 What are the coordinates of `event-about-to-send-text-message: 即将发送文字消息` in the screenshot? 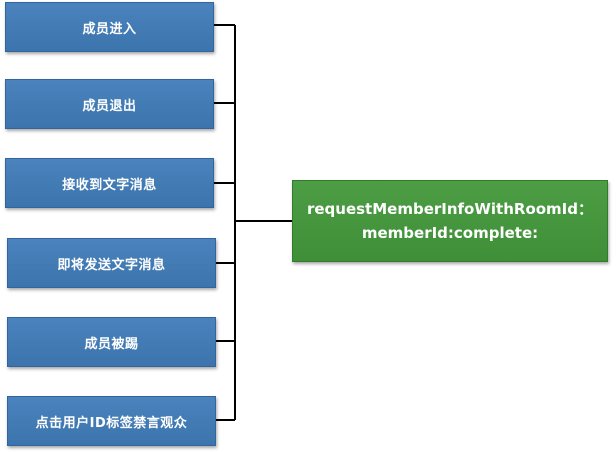 It's located at (111, 263).